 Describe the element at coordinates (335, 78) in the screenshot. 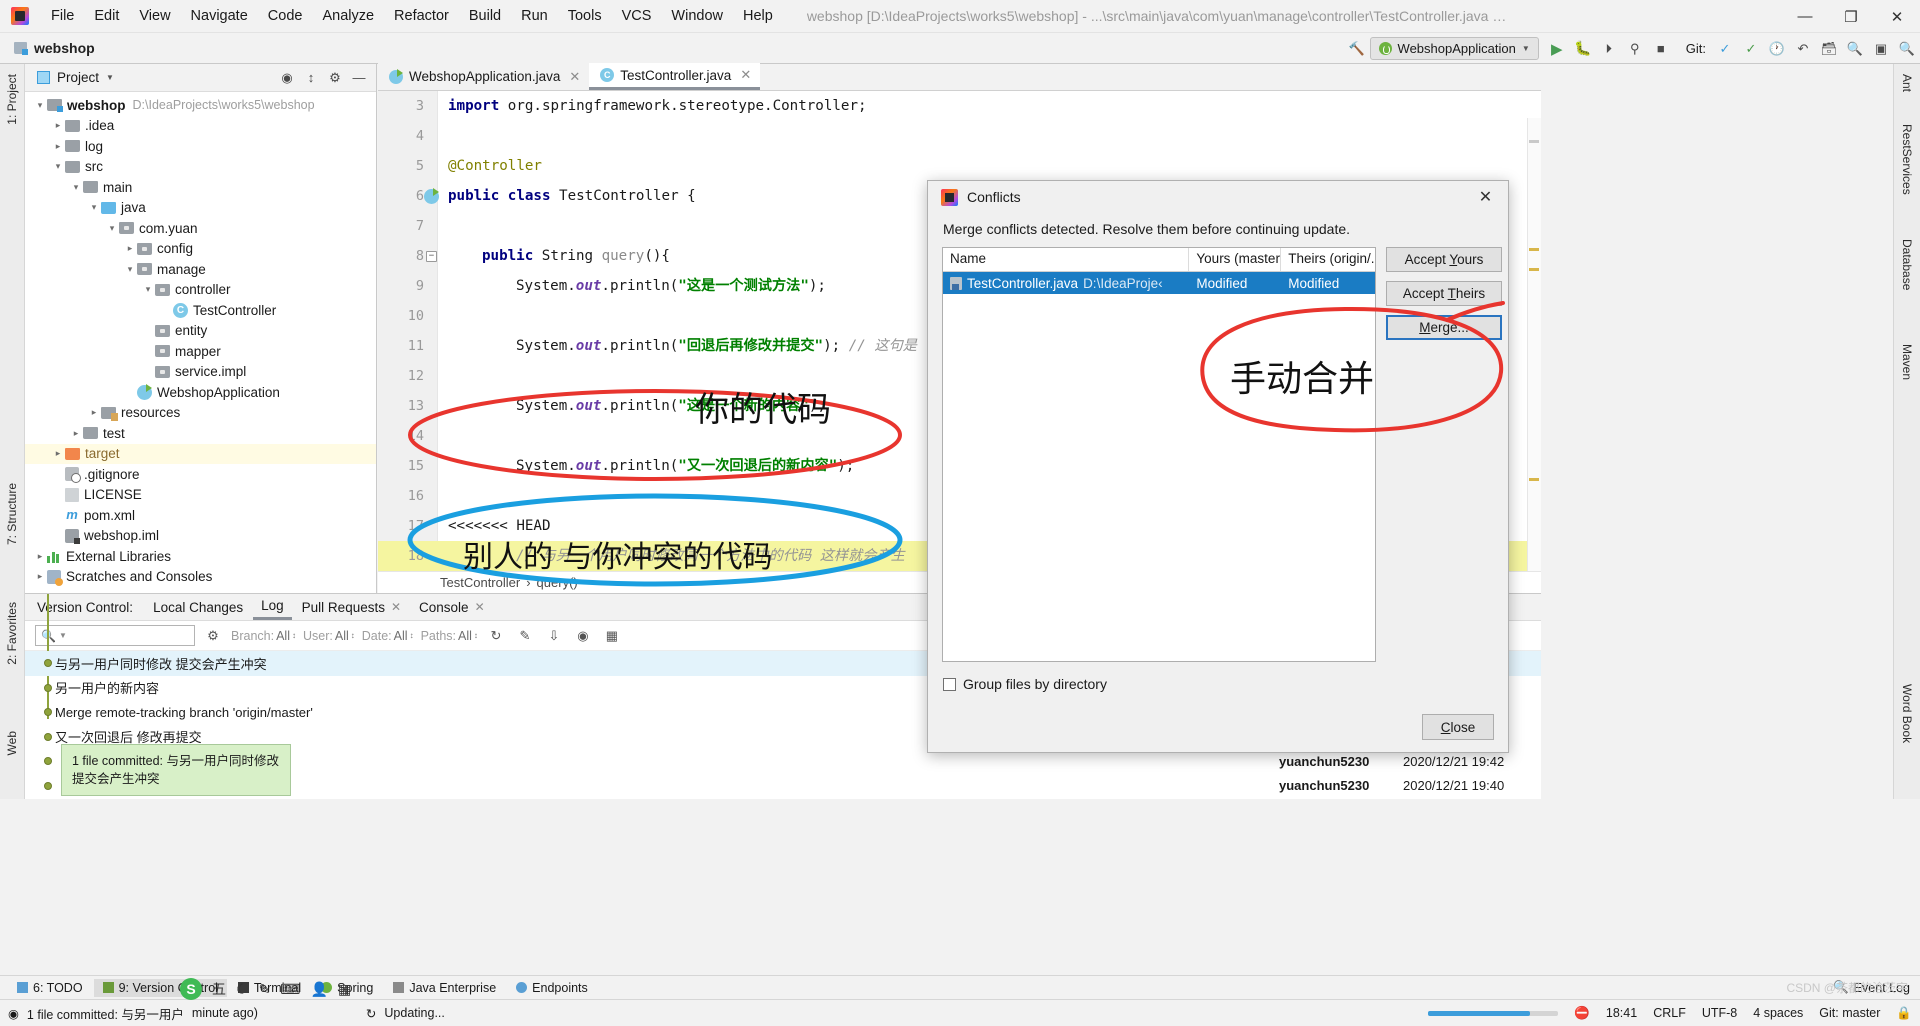

I see `settings-gear-icon: ⚙` at that location.